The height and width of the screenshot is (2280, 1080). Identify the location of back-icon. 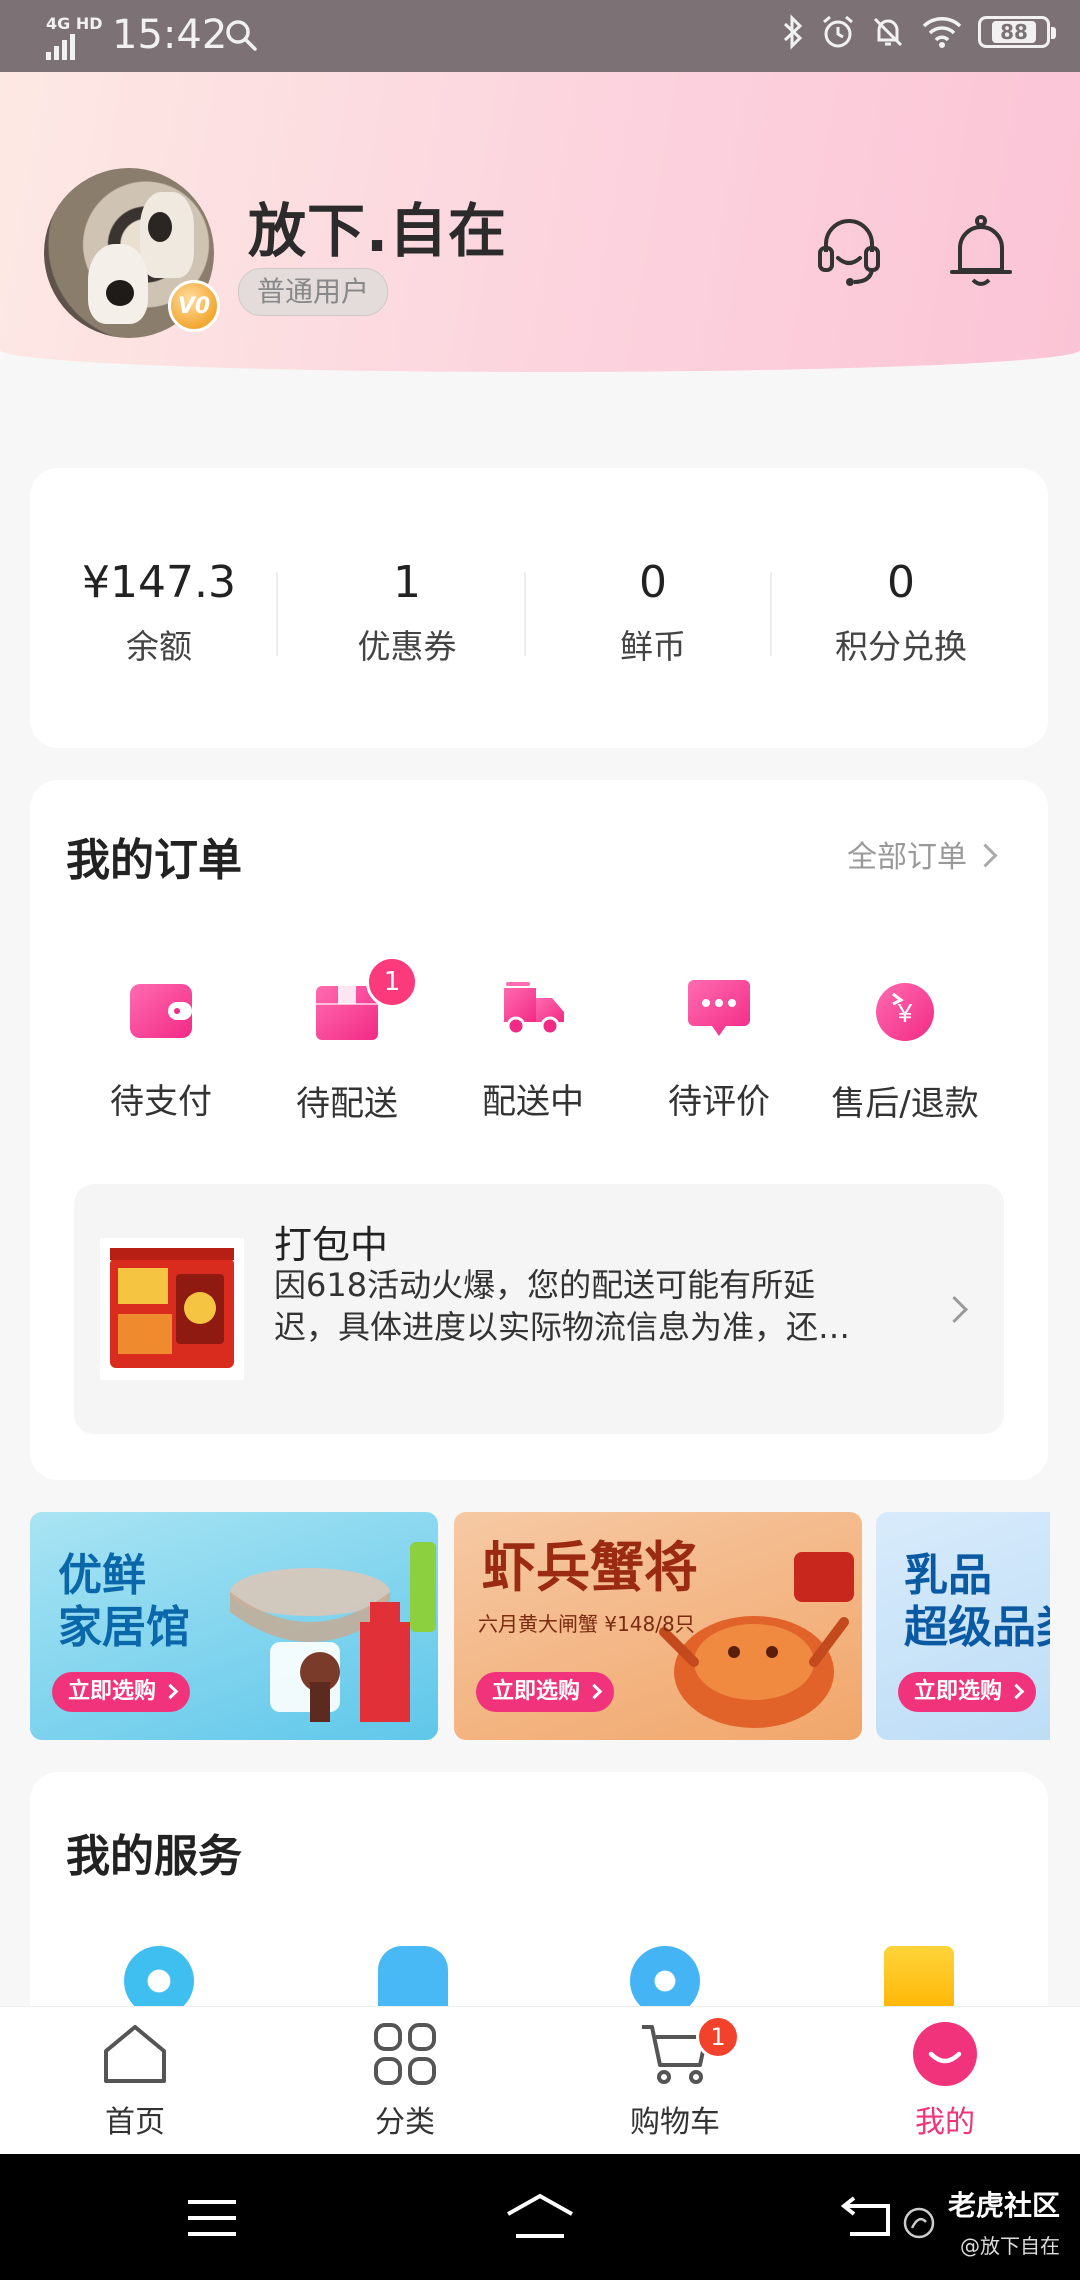
(866, 2216).